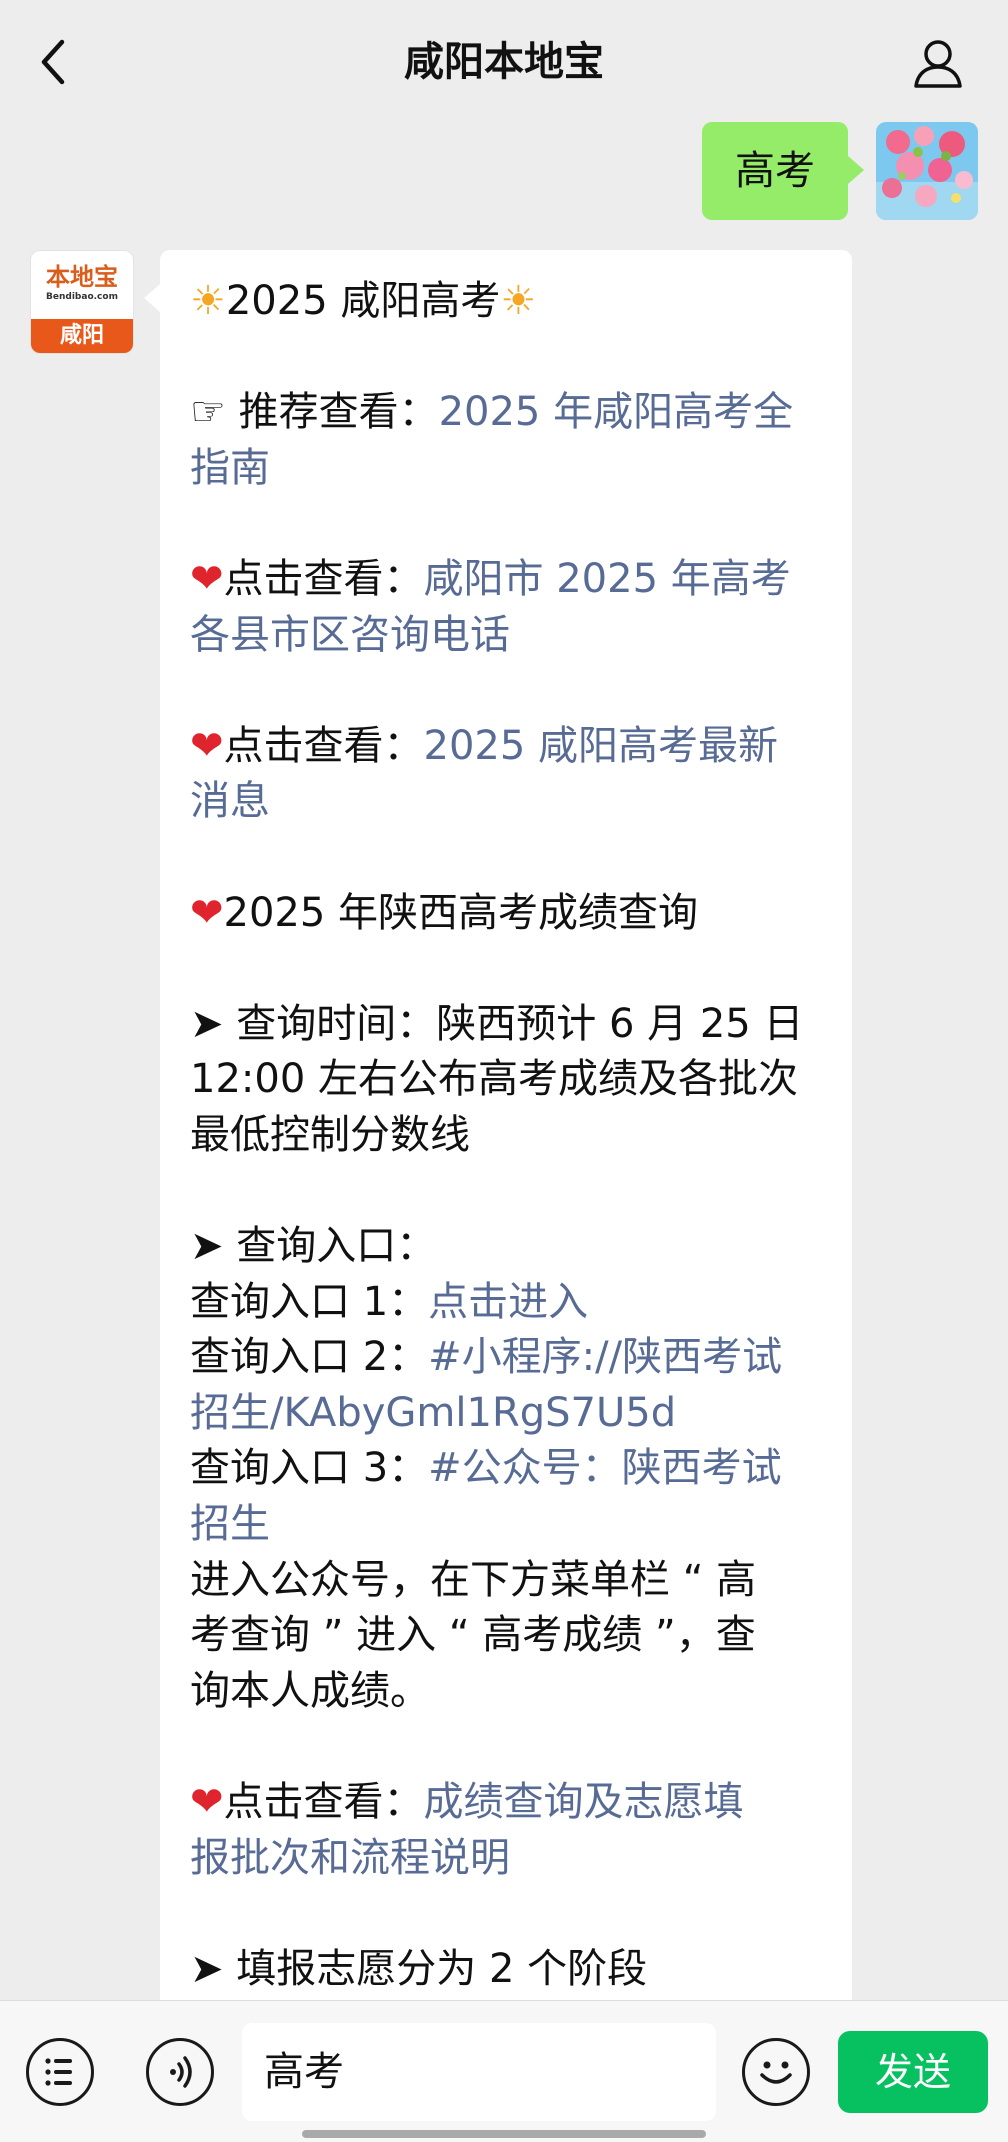 Image resolution: width=1008 pixels, height=2142 pixels. Describe the element at coordinates (607, 579) in the screenshot. I see `consult-phone-link: 咸阳市 2025 年高考` at that location.